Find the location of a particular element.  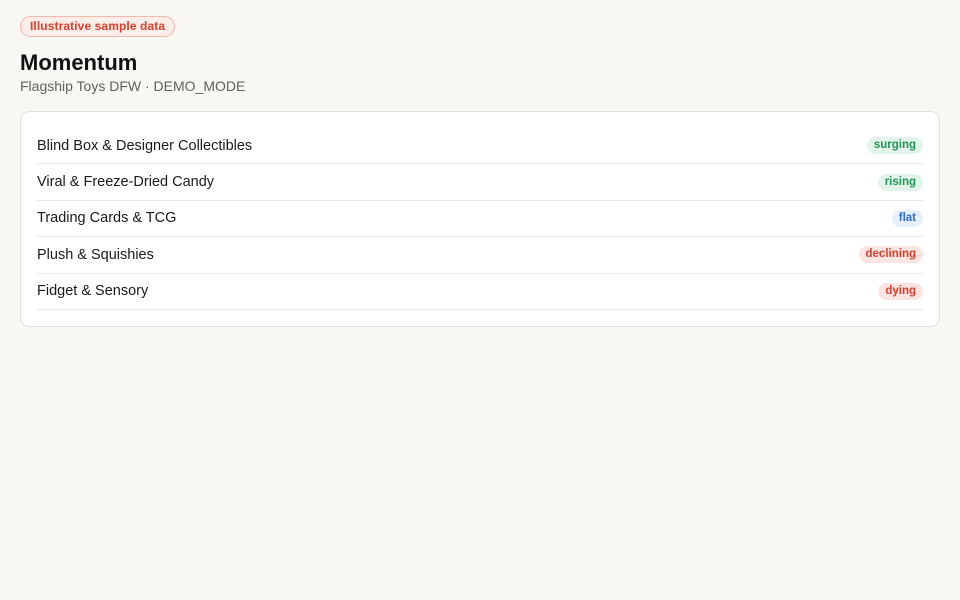

category-name: Blind Box & Designer Collectibles is located at coordinates (145, 145).